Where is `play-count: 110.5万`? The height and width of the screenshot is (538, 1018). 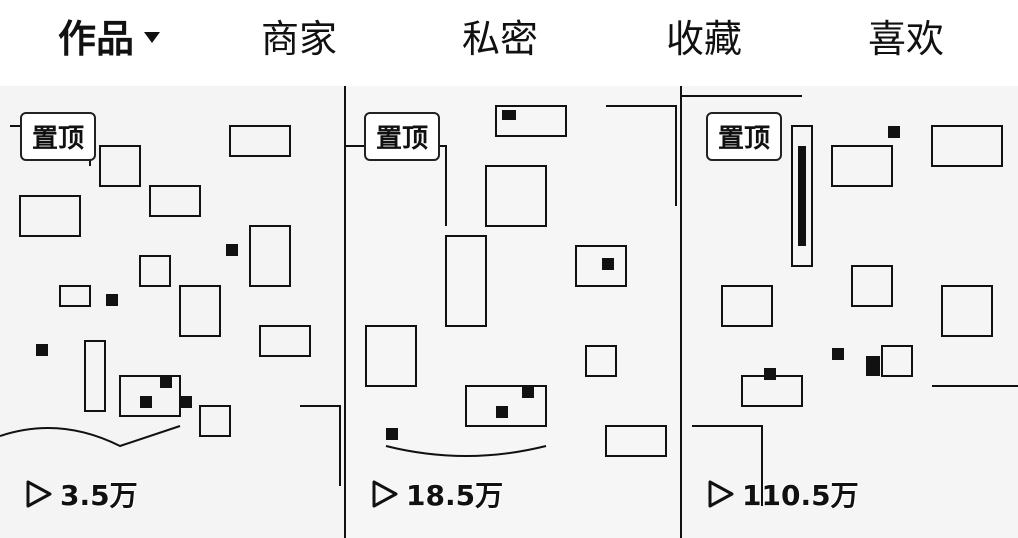
play-count: 110.5万 is located at coordinates (781, 494).